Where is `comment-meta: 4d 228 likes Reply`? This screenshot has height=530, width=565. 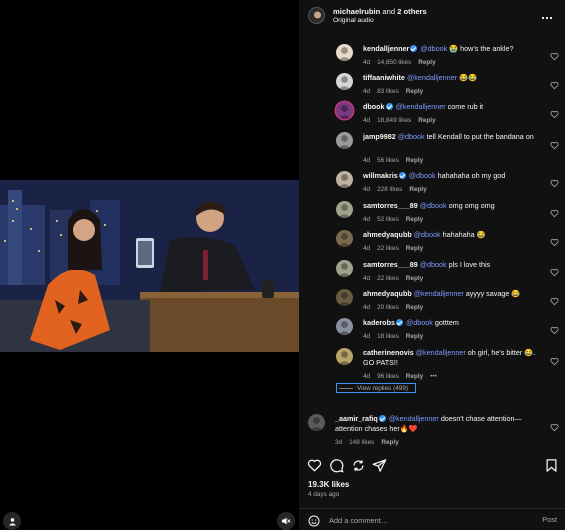 comment-meta: 4d 228 likes Reply is located at coordinates (398, 189).